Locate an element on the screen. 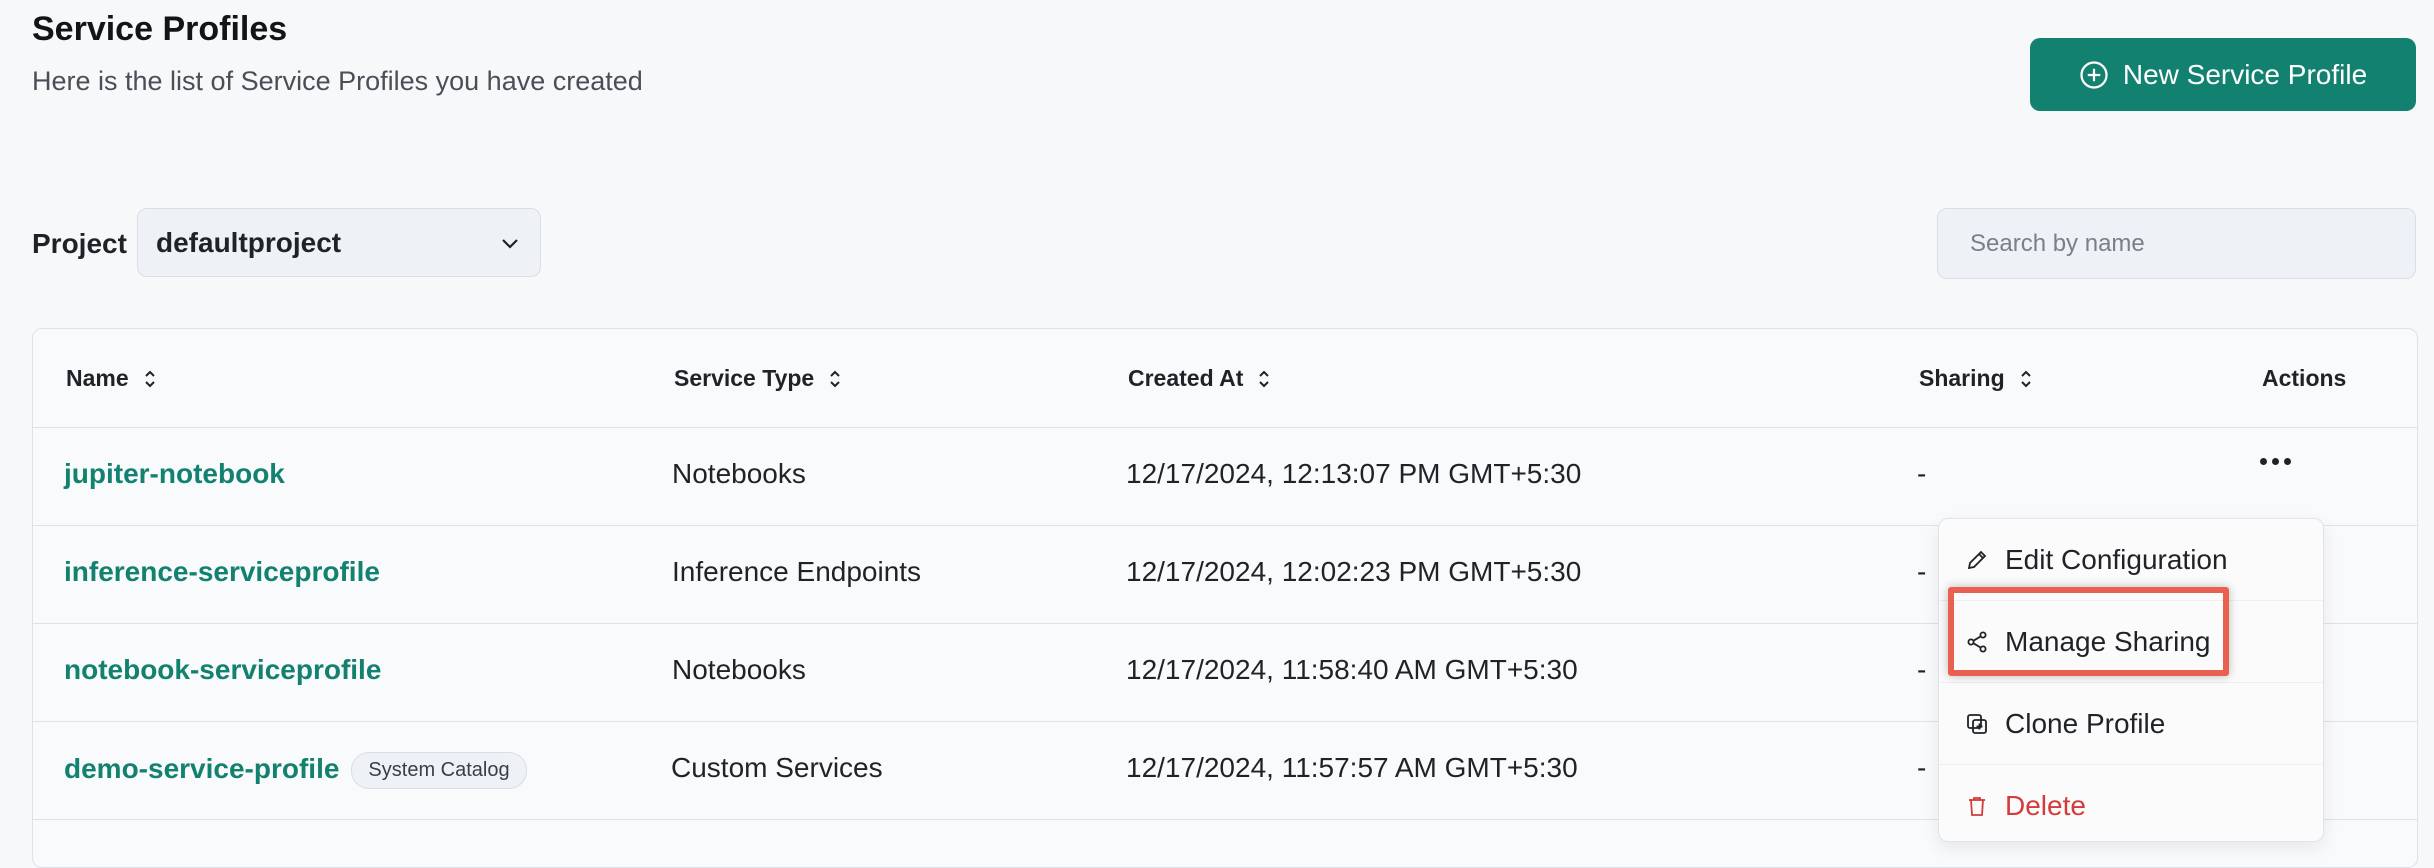  clone-icon is located at coordinates (1977, 723).